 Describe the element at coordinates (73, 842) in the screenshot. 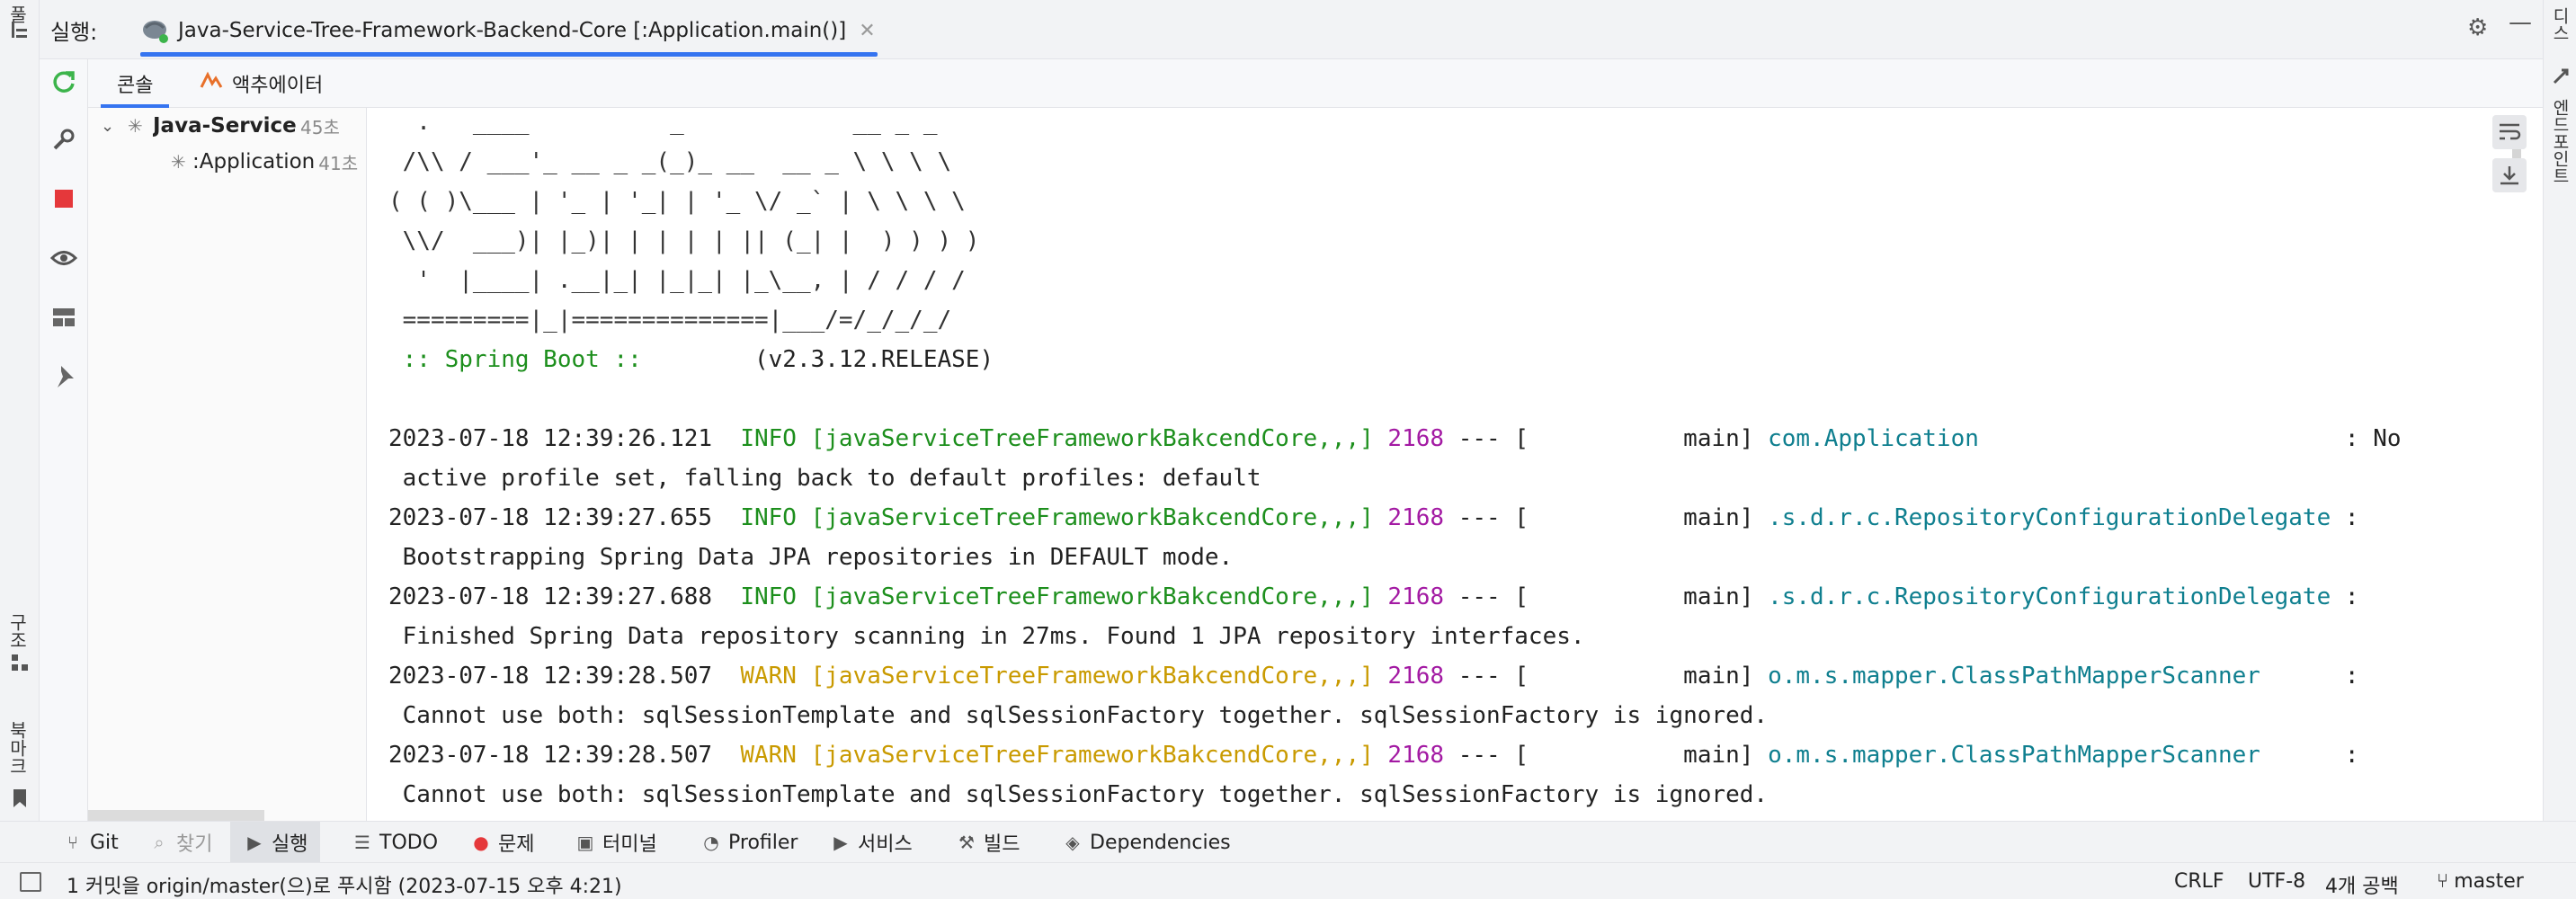

I see `git-icon: ⑂` at that location.